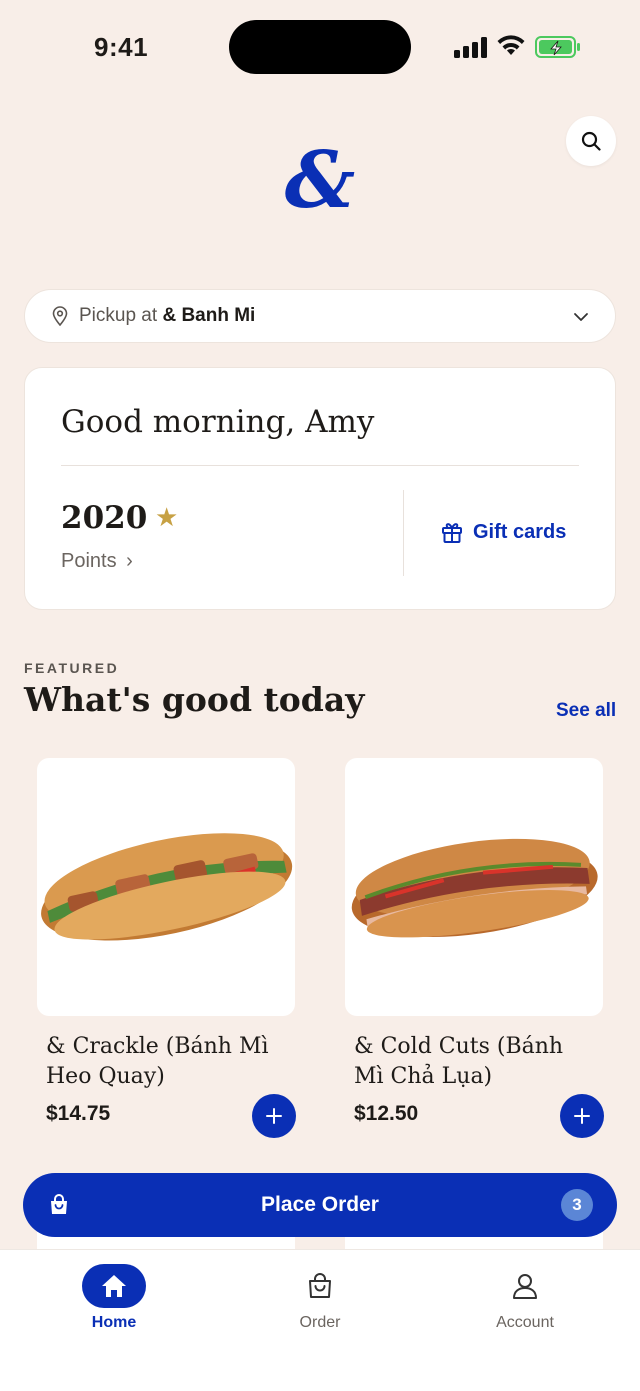  Describe the element at coordinates (525, 1322) in the screenshot. I see `nav-label: Account` at that location.